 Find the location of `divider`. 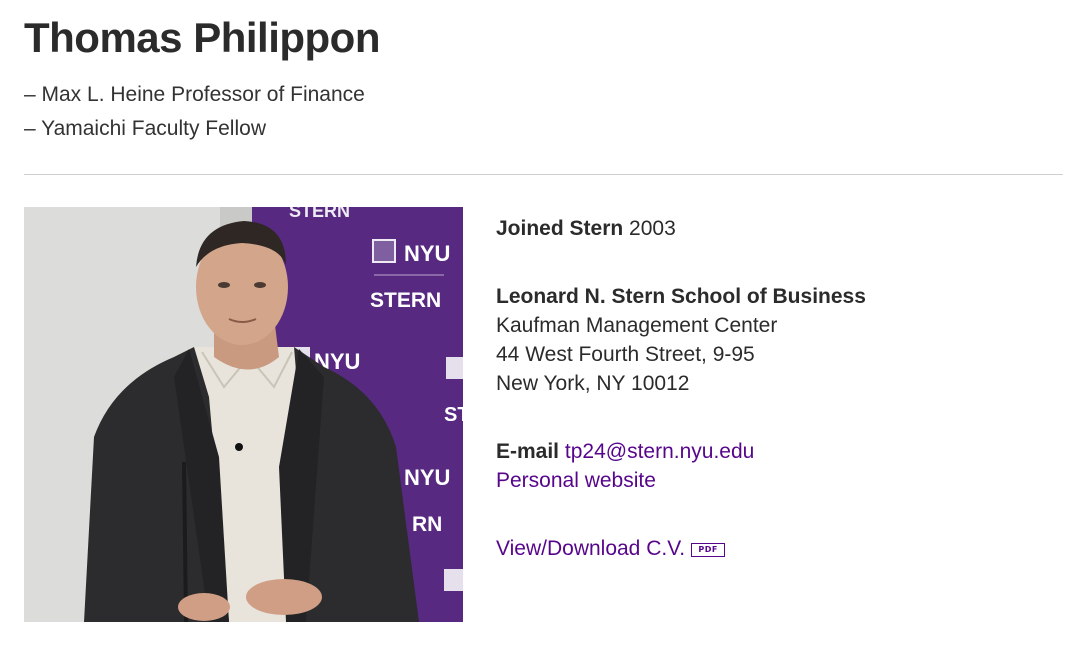

divider is located at coordinates (543, 174).